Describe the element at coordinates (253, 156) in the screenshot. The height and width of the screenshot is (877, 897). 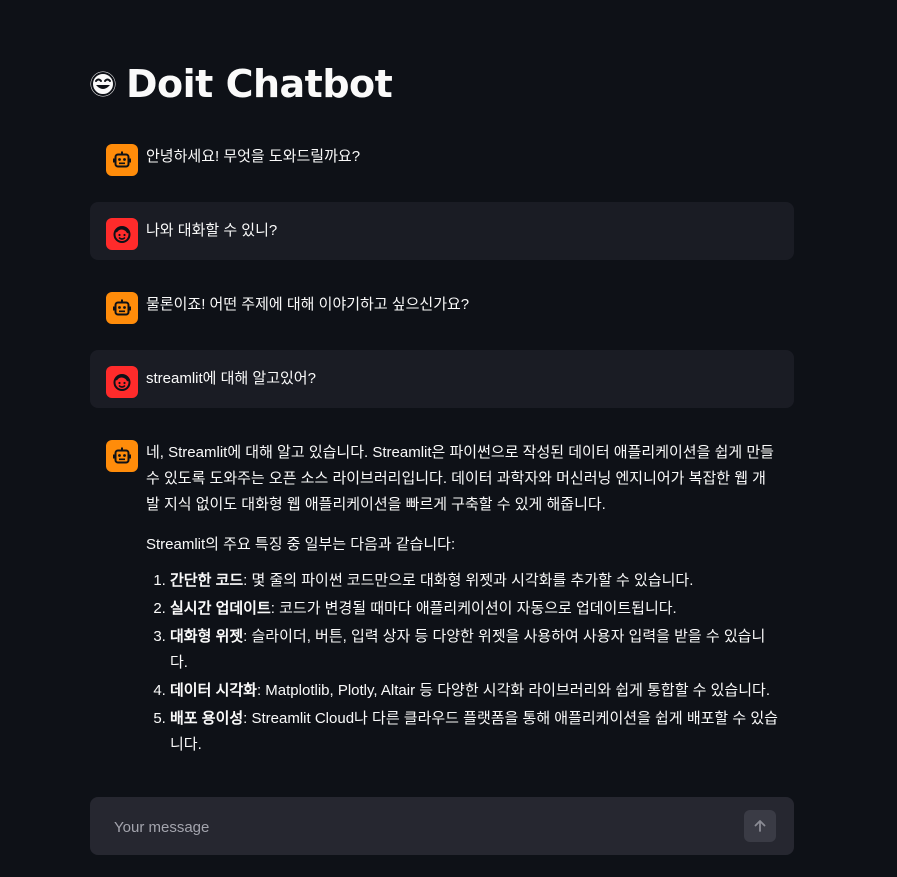
I see `message-text: 안녕하세요! 무엇을 도와드릴까요?` at that location.